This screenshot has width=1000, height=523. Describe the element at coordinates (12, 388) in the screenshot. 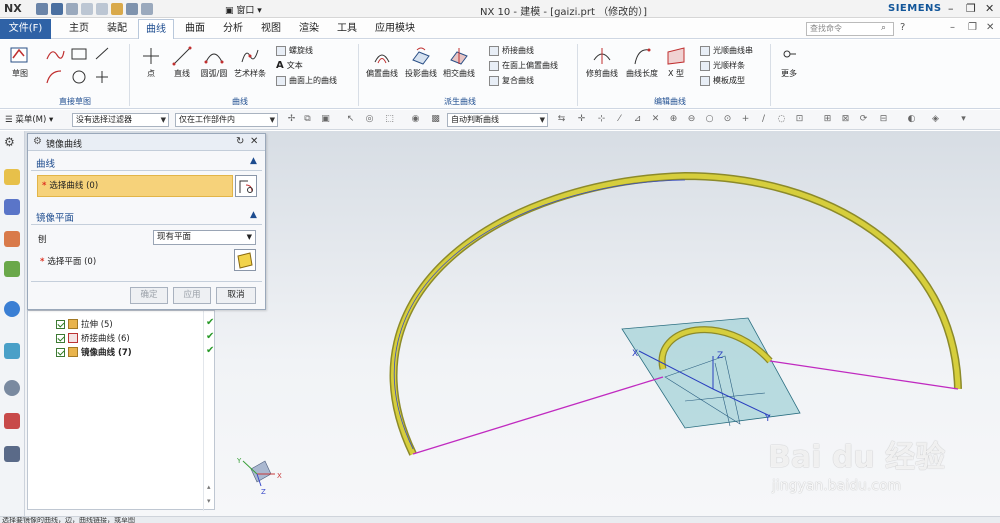

I see `clock-icon` at that location.